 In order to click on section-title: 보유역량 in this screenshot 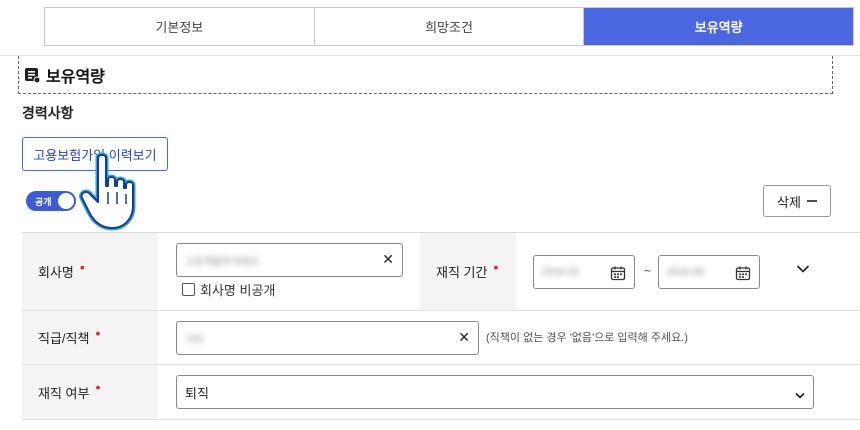, I will do `click(75, 77)`.